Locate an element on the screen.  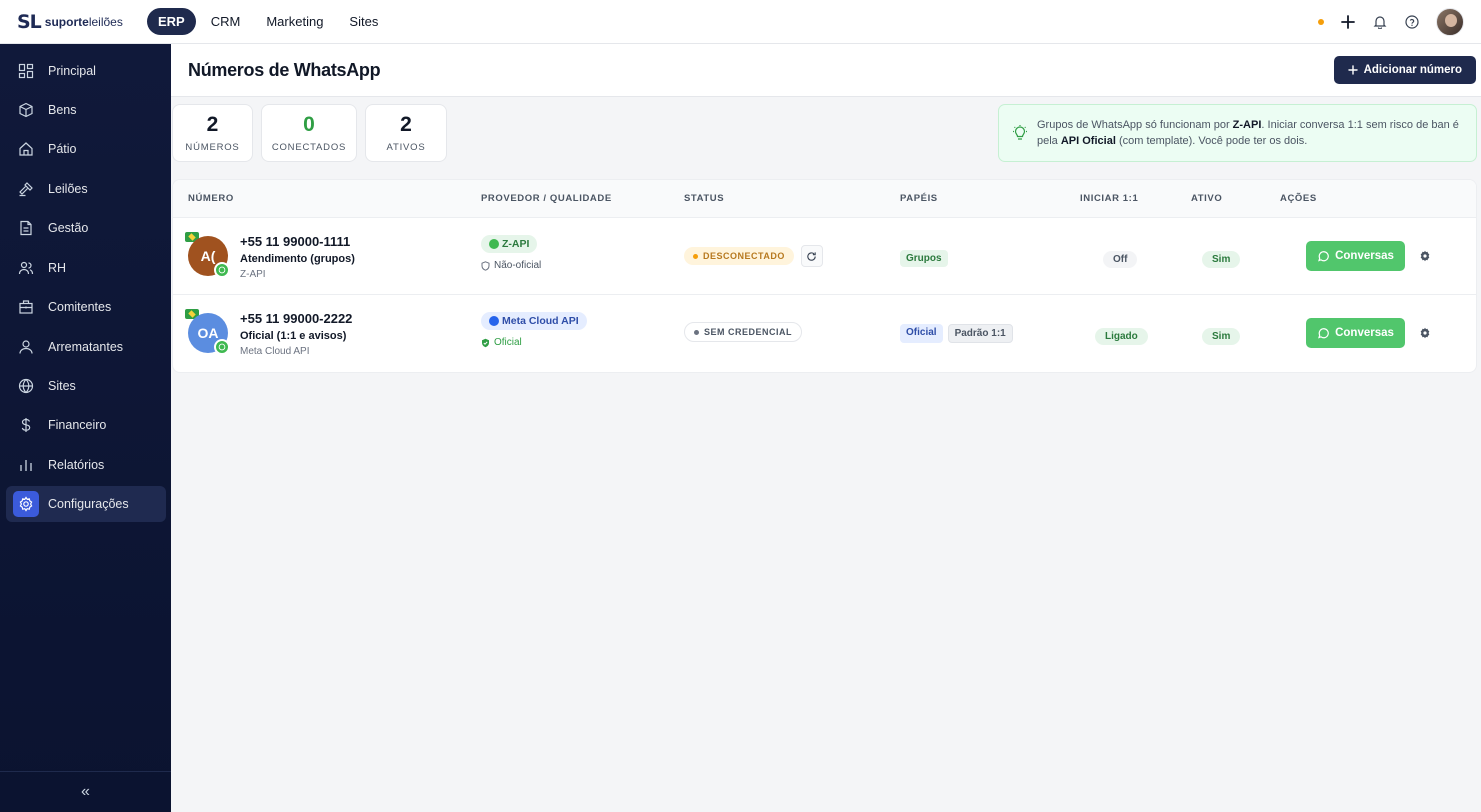
sidebar-item-label: Pátio is located at coordinates (62, 149).